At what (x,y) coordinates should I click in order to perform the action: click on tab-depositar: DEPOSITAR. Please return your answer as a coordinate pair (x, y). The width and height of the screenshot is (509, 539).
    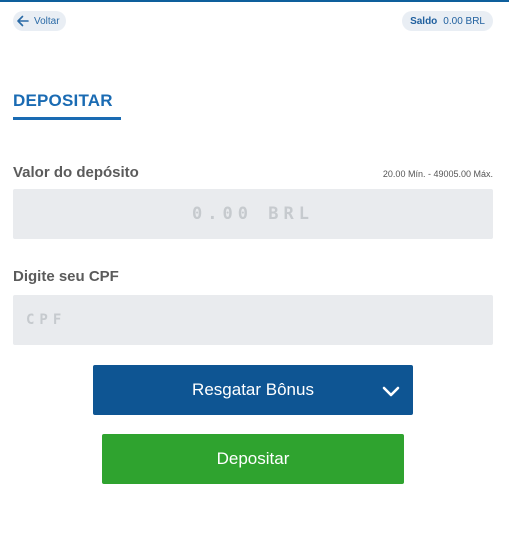
    Looking at the image, I should click on (63, 101).